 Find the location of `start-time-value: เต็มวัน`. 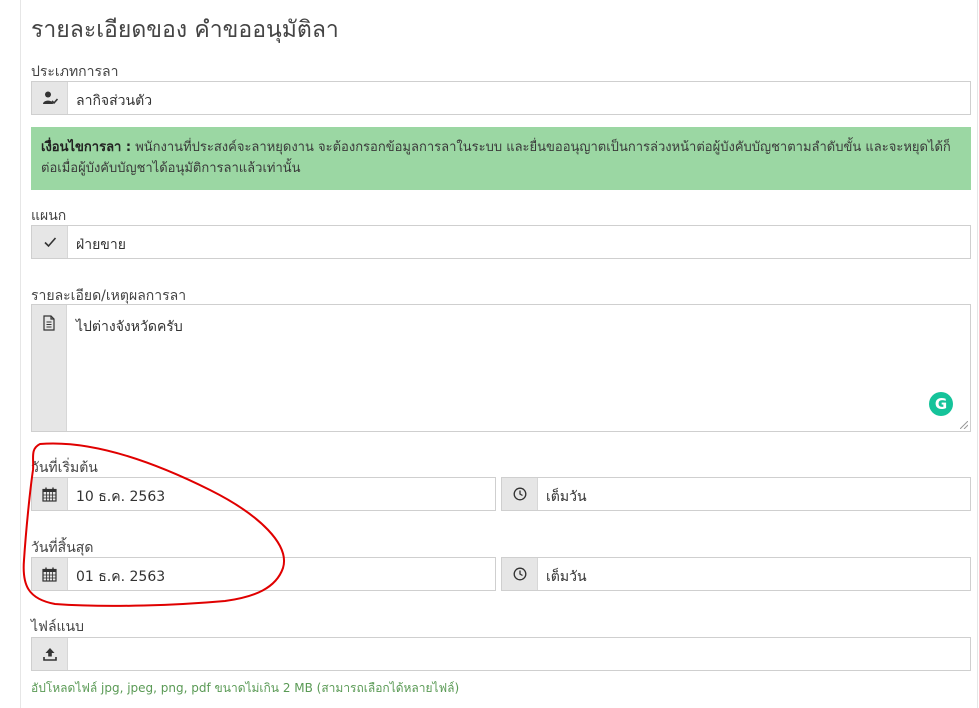

start-time-value: เต็มวัน is located at coordinates (566, 497).